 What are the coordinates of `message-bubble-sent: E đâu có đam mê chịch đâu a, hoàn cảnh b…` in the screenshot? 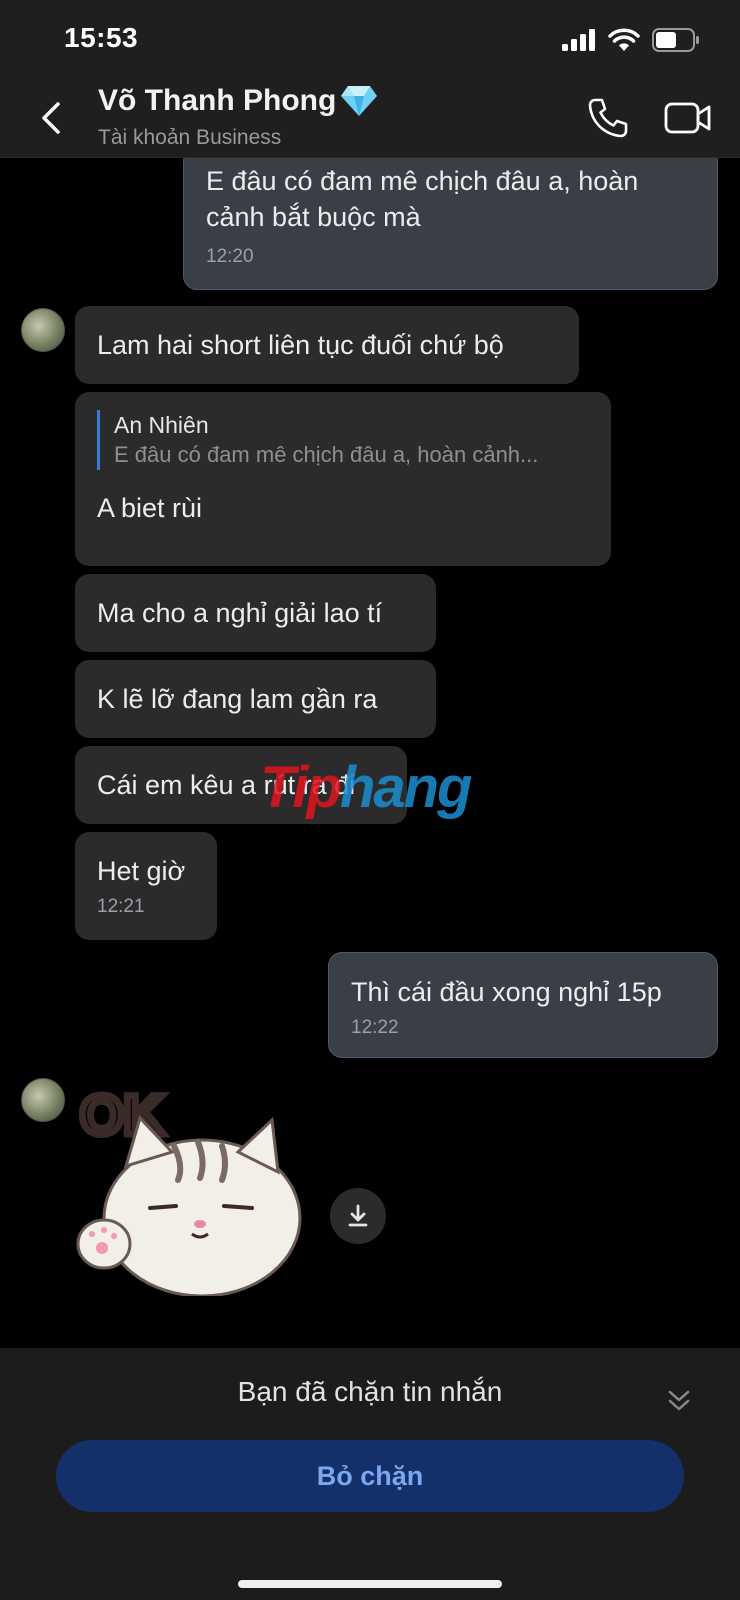 It's located at (450, 224).